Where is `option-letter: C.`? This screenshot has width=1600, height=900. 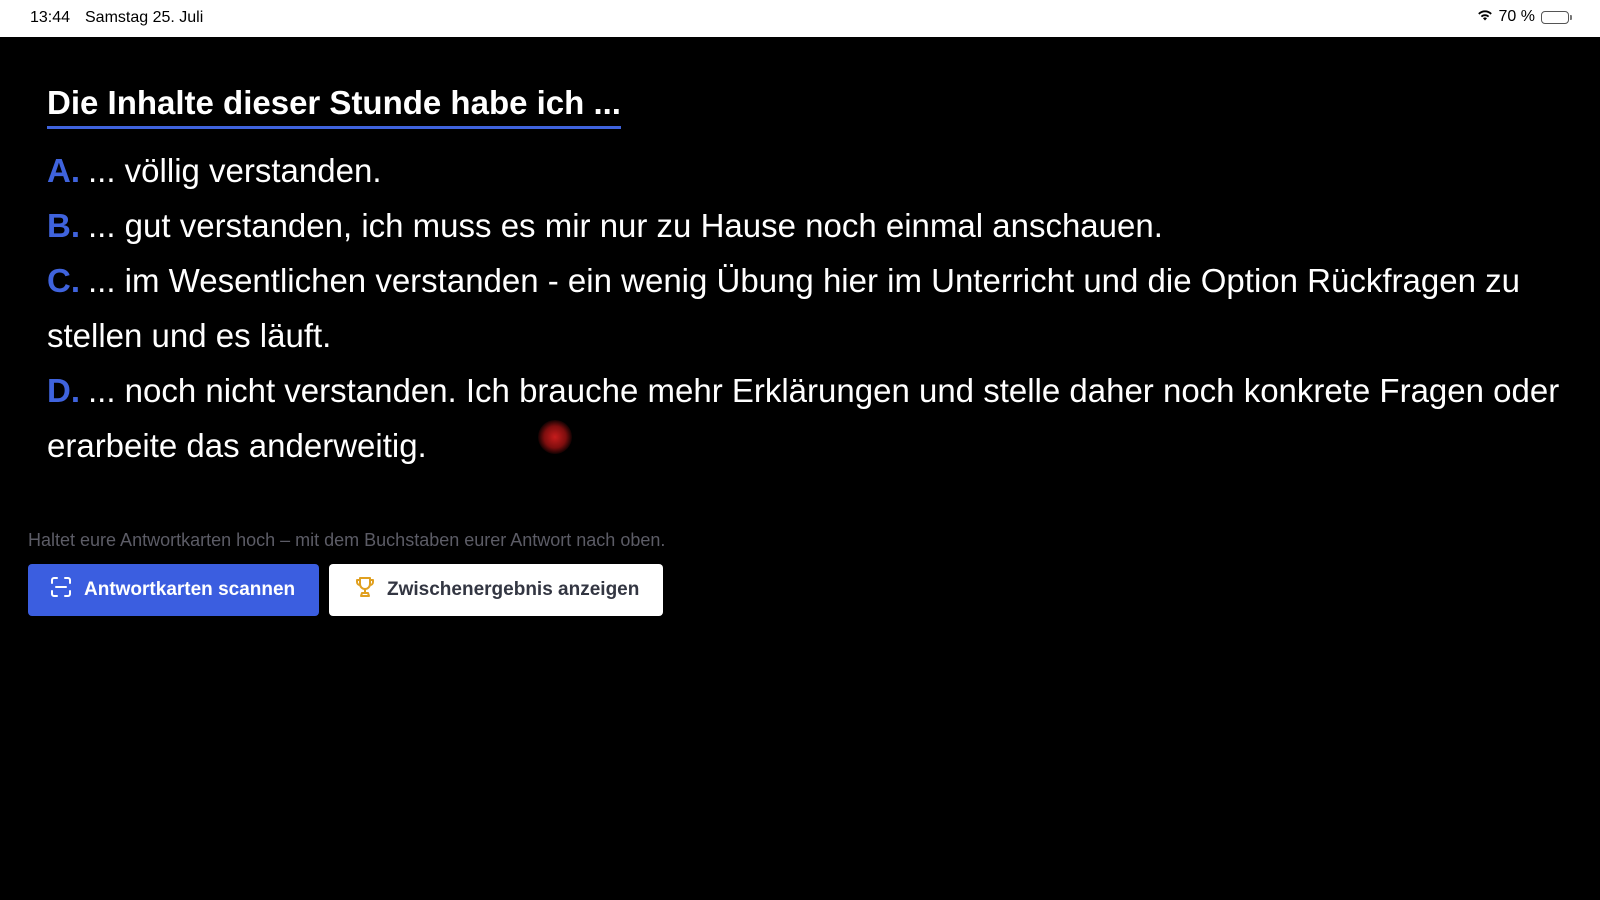
option-letter: C. is located at coordinates (63, 280).